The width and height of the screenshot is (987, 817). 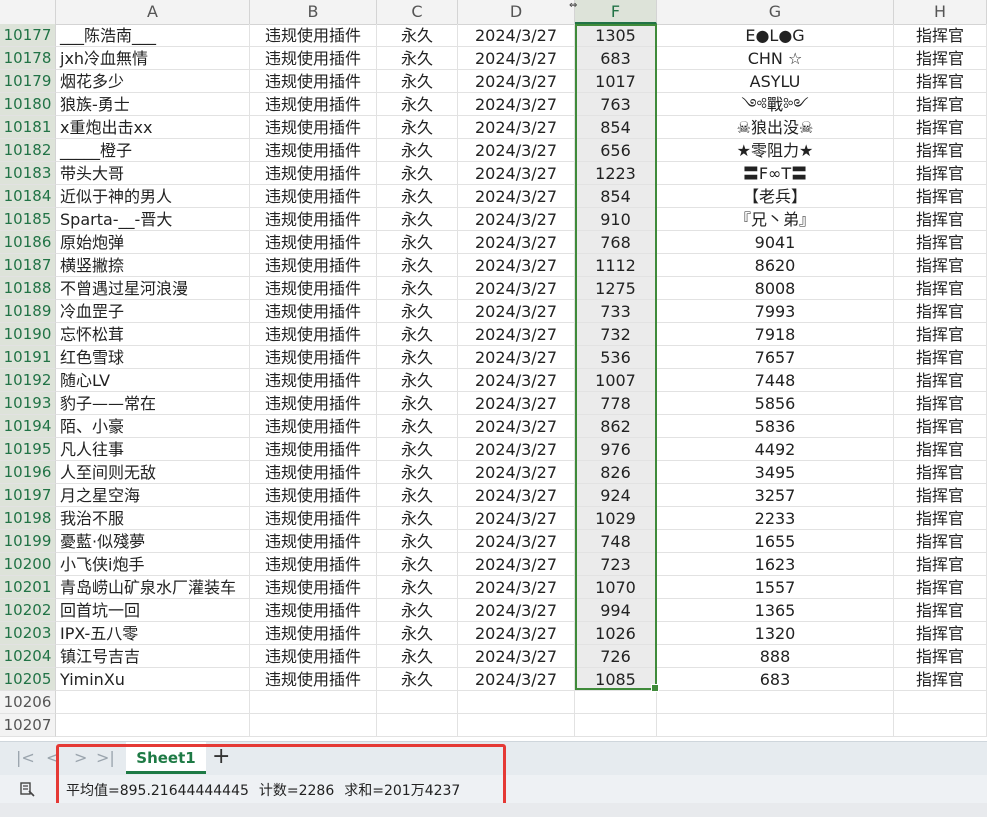 What do you see at coordinates (417, 12) in the screenshot?
I see `column-header-c: C` at bounding box center [417, 12].